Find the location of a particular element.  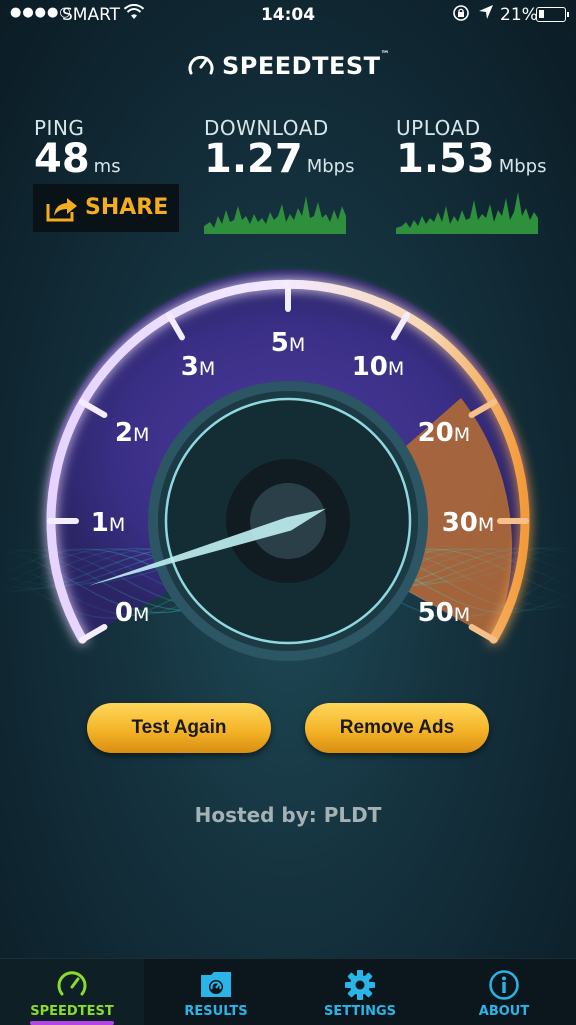

download-value: 1.27 is located at coordinates (253, 159).